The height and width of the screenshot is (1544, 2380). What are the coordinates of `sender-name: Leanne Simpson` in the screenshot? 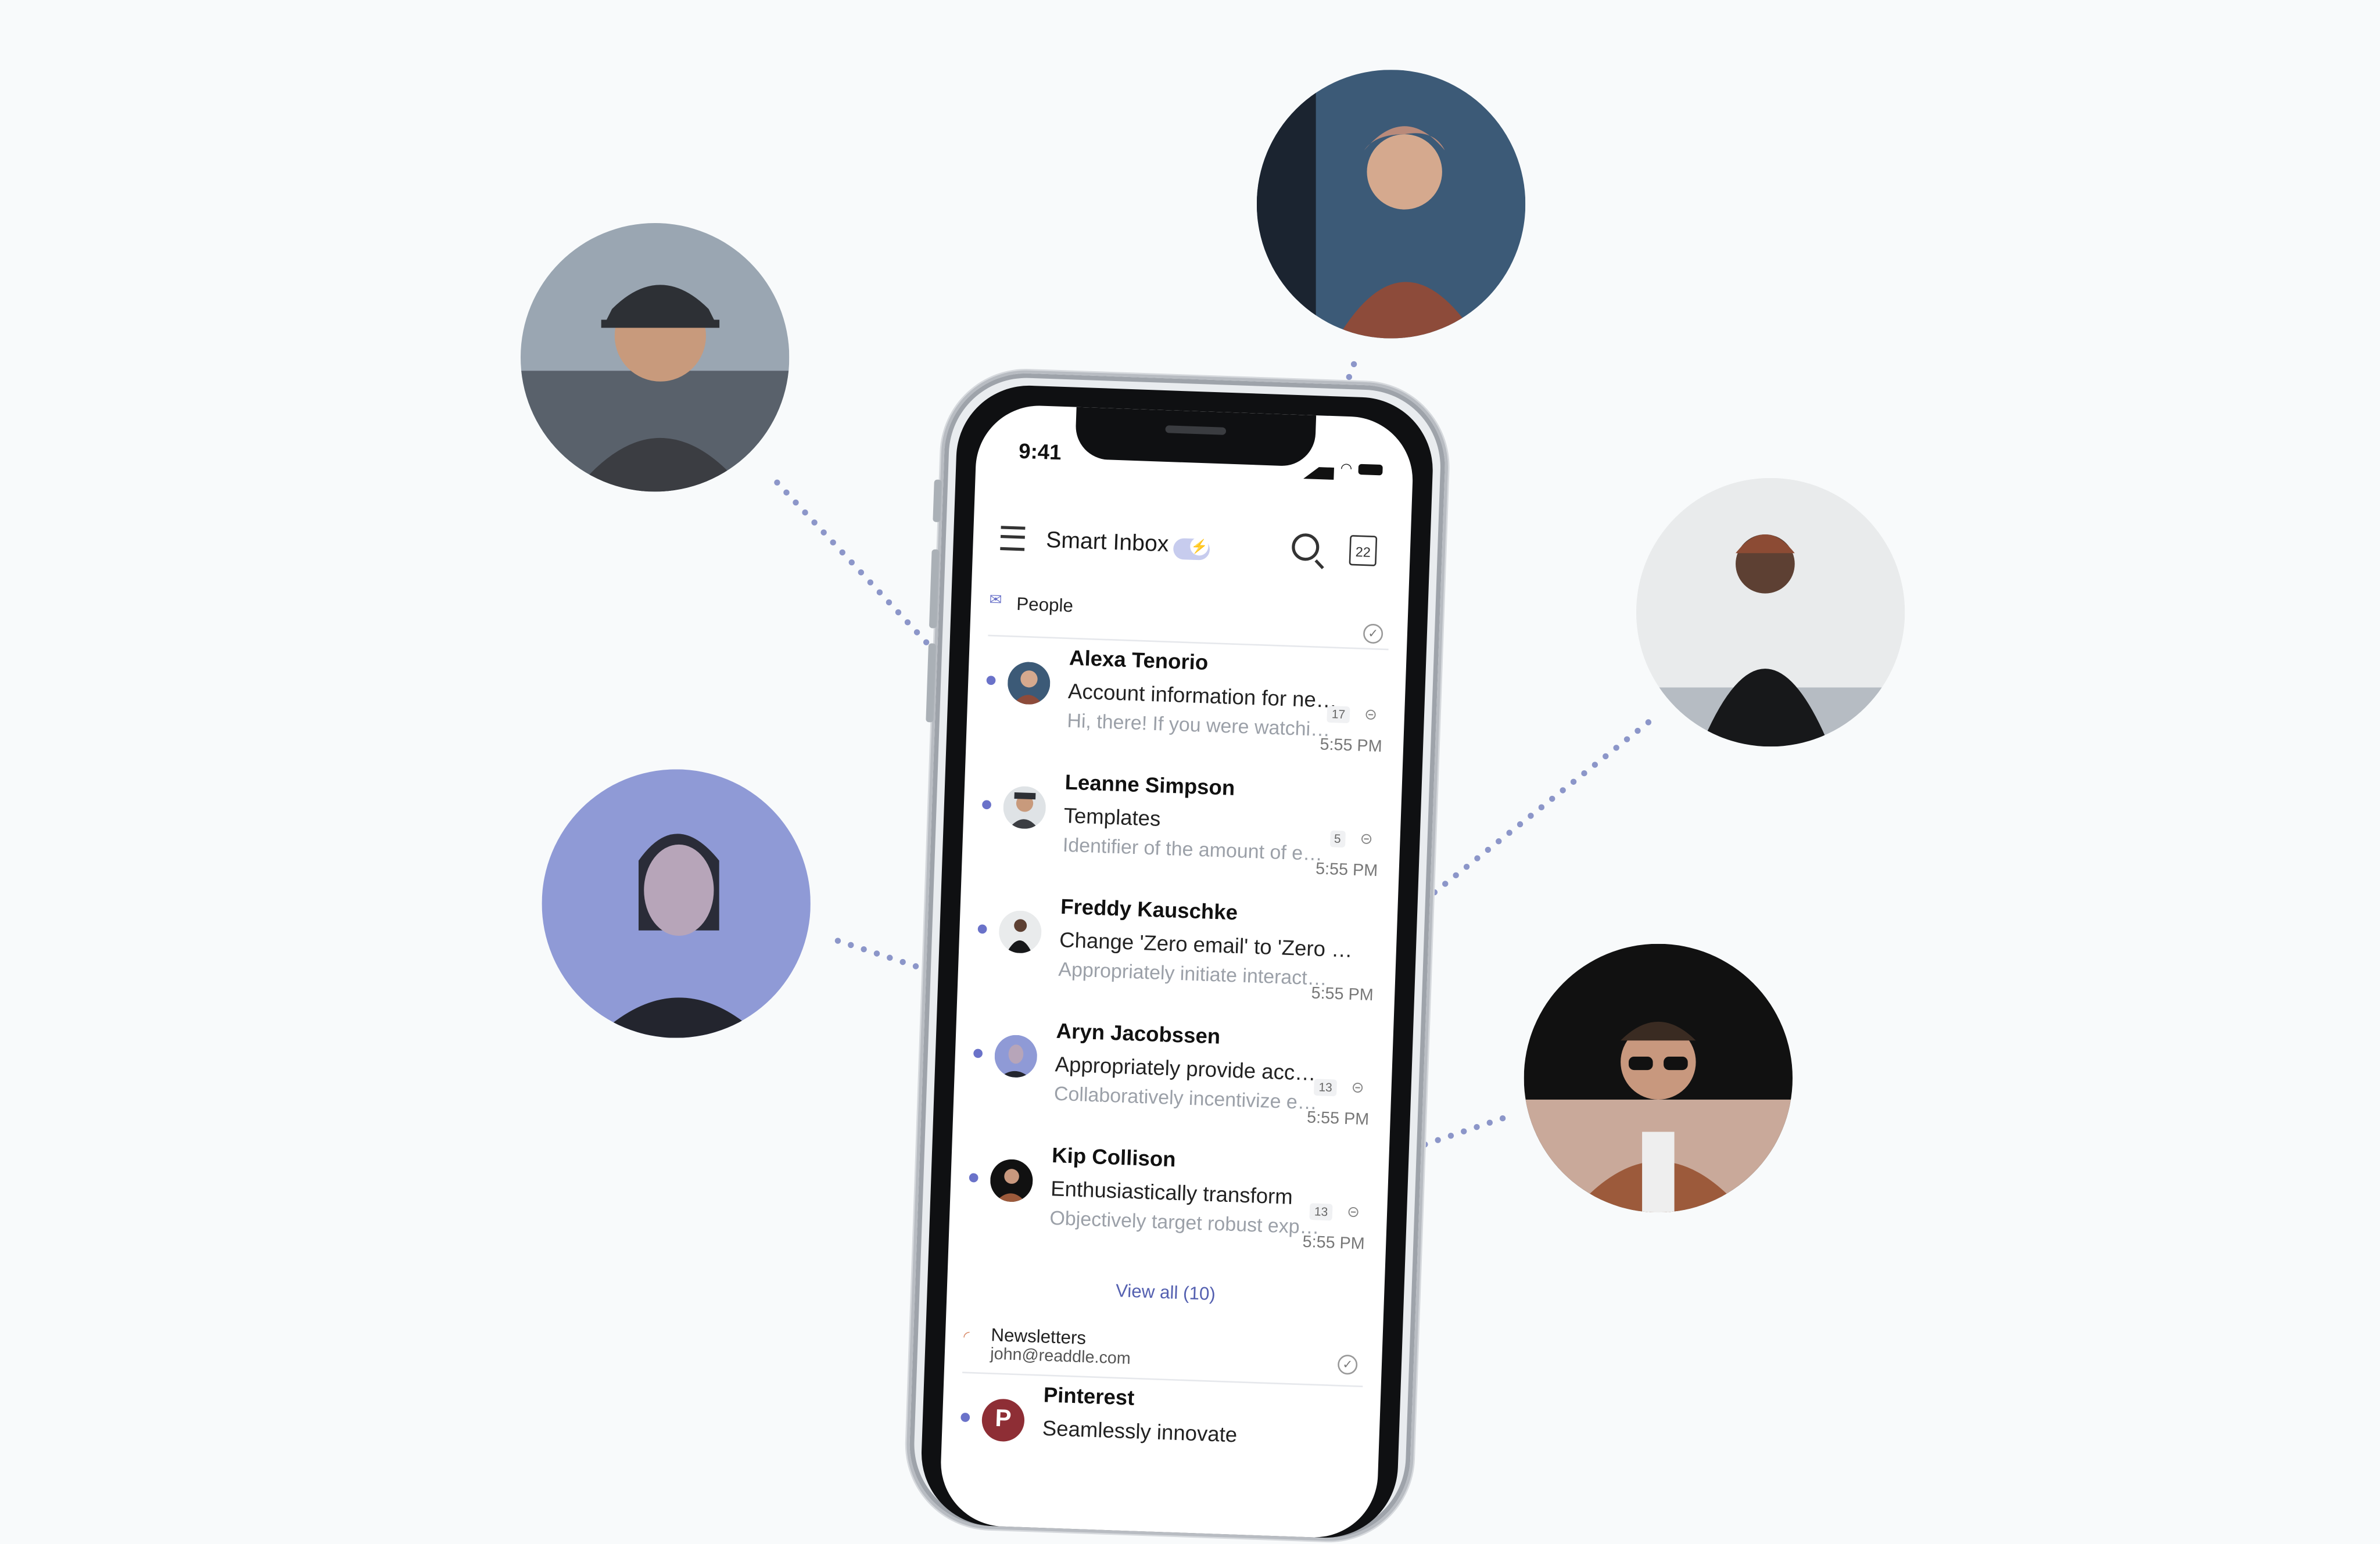 It's located at (1149, 784).